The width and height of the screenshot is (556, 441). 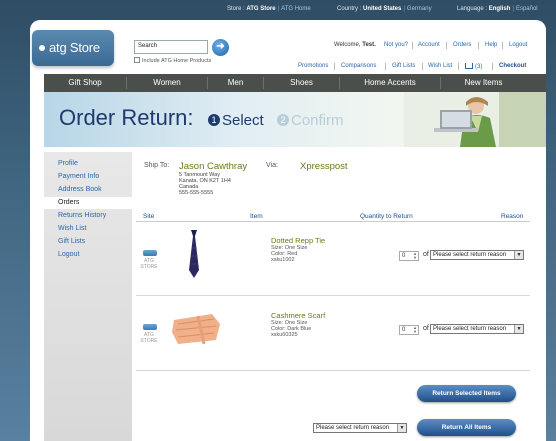 What do you see at coordinates (527, 9) in the screenshot?
I see `language-link-espanol: Español` at bounding box center [527, 9].